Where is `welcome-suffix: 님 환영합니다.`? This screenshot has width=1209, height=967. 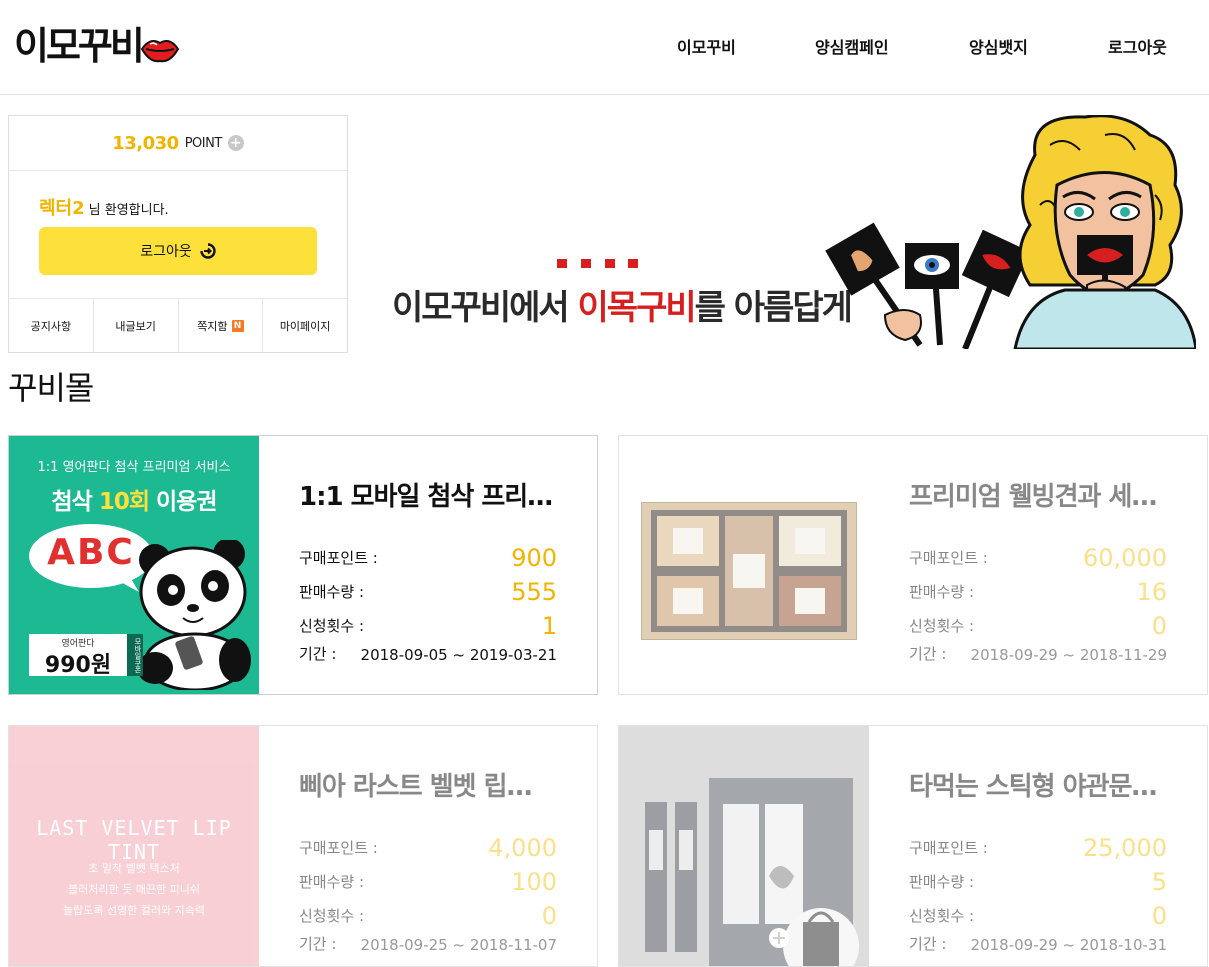
welcome-suffix: 님 환영합니다. is located at coordinates (128, 210).